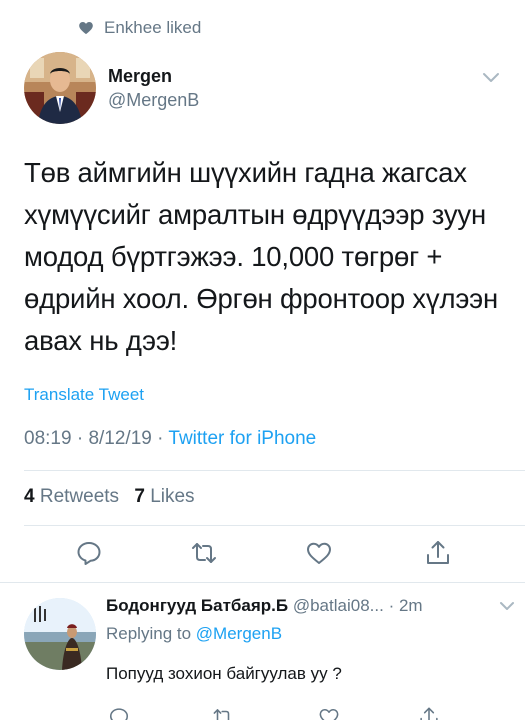  I want to click on social-context: Enkhee liked, so click(139, 28).